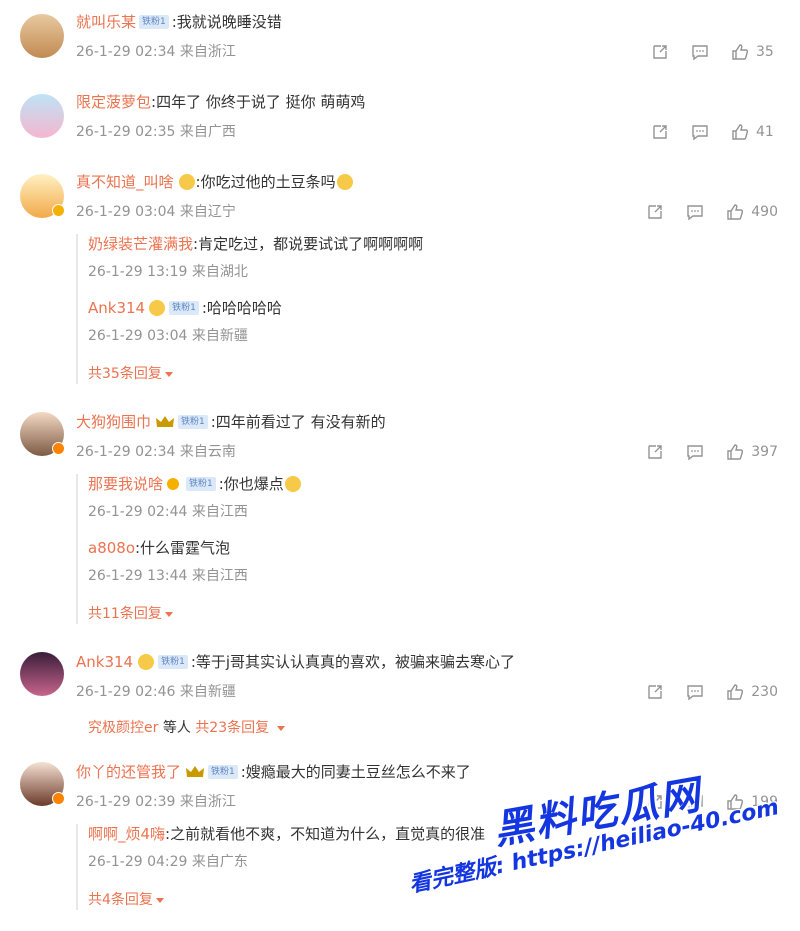 The height and width of the screenshot is (931, 800). I want to click on like-count: 397, so click(764, 452).